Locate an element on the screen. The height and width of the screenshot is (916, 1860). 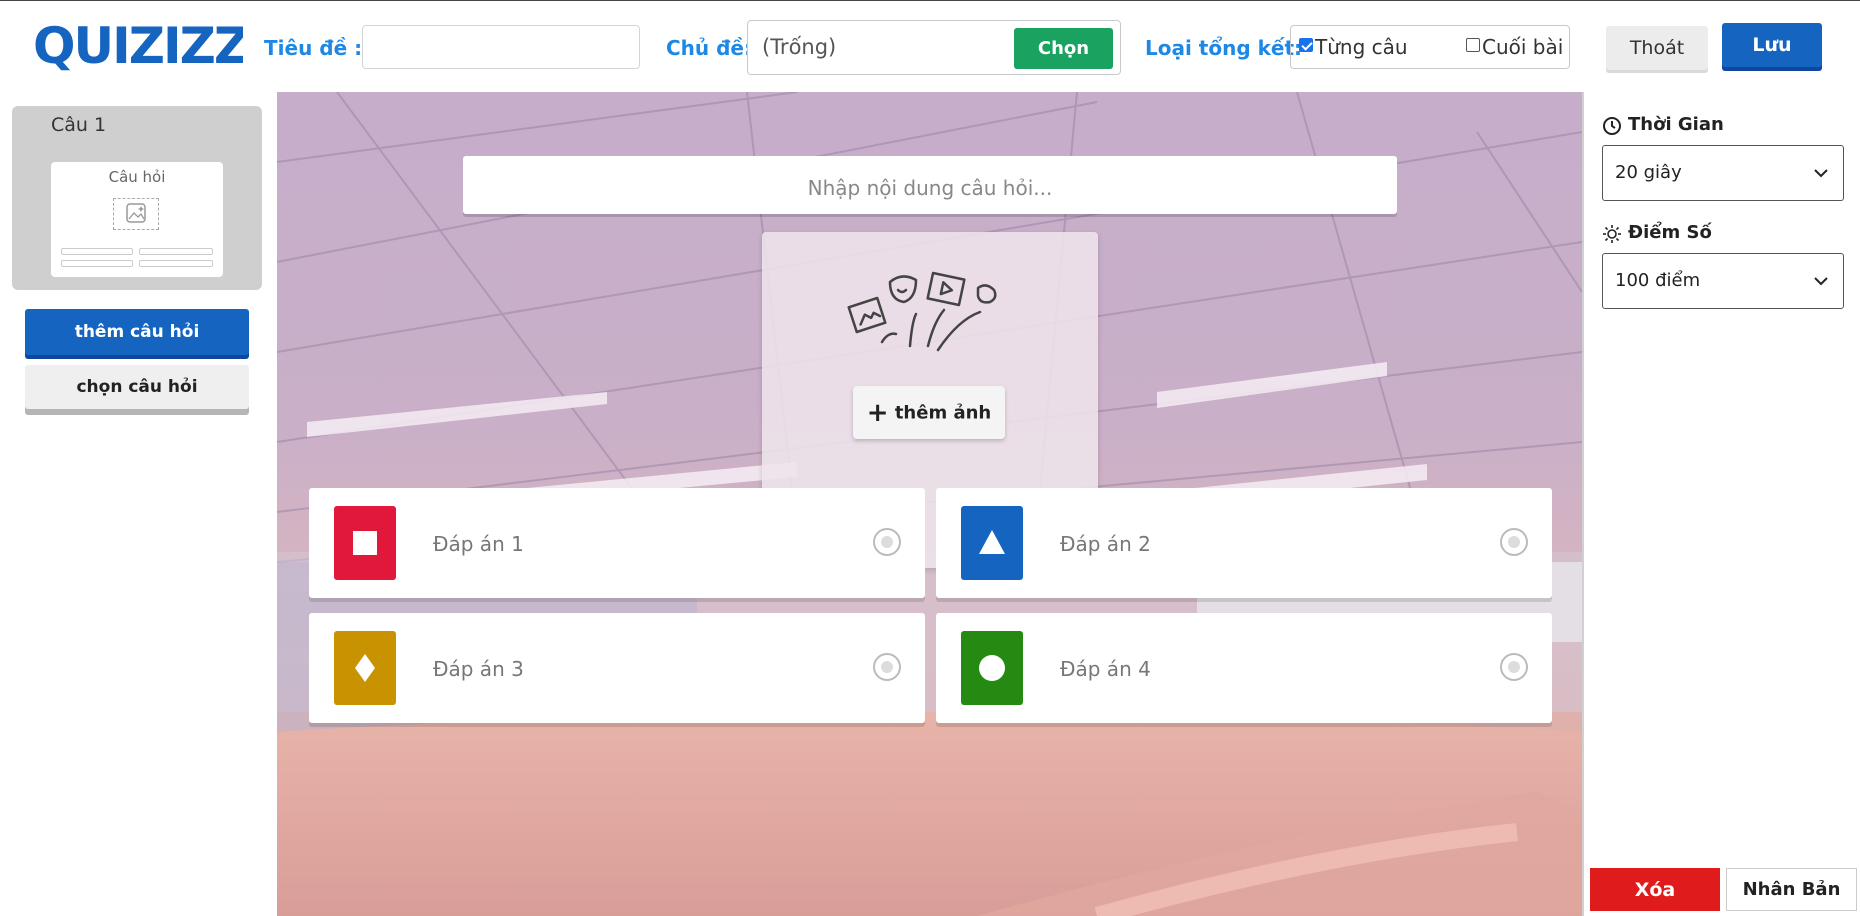
diamond-icon is located at coordinates (365, 668).